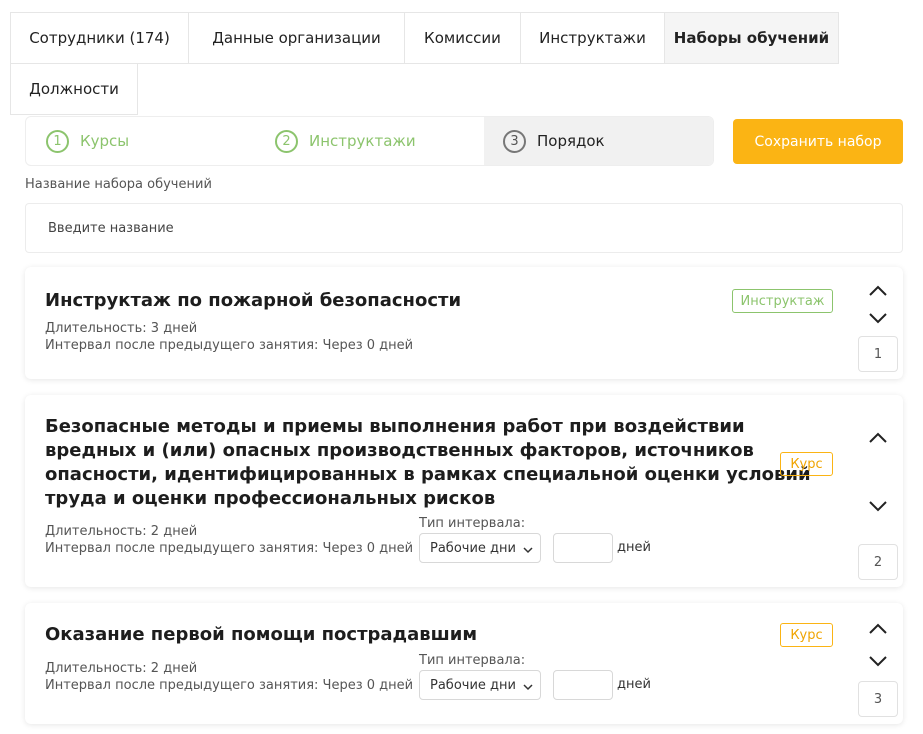 The width and height of the screenshot is (923, 734). Describe the element at coordinates (878, 354) in the screenshot. I see `order-number: 1` at that location.